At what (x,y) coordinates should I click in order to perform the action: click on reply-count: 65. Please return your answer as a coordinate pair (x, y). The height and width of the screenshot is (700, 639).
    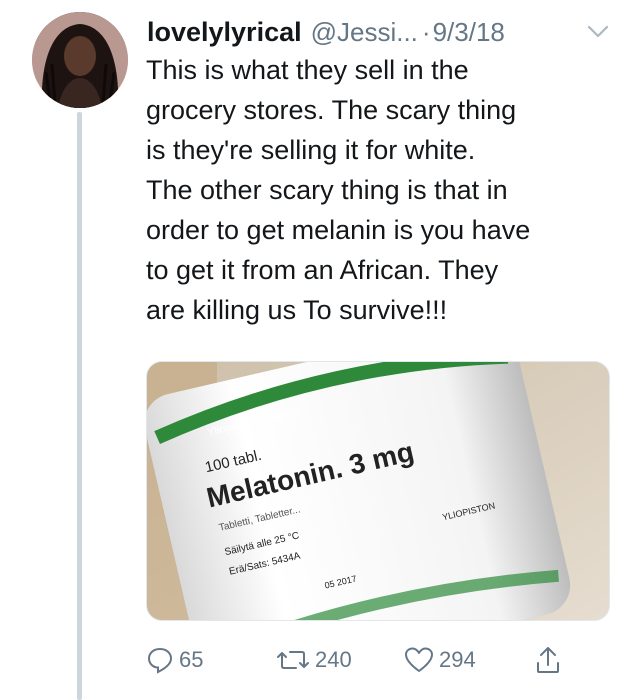
    Looking at the image, I should click on (191, 659).